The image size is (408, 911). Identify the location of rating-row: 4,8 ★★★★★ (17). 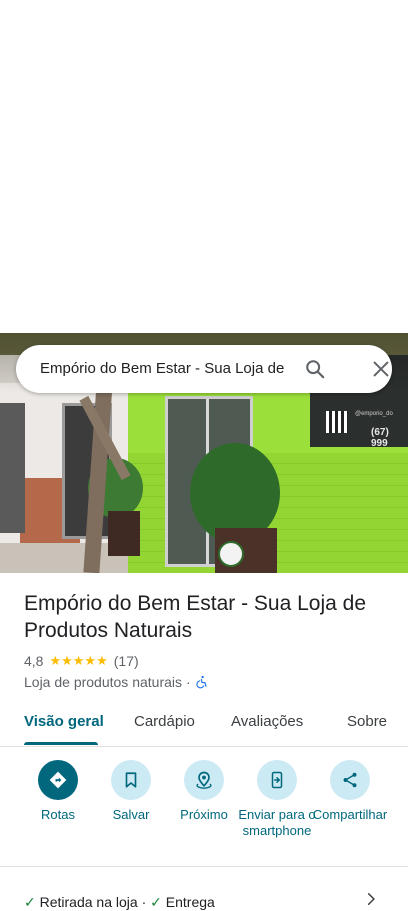
(81, 661).